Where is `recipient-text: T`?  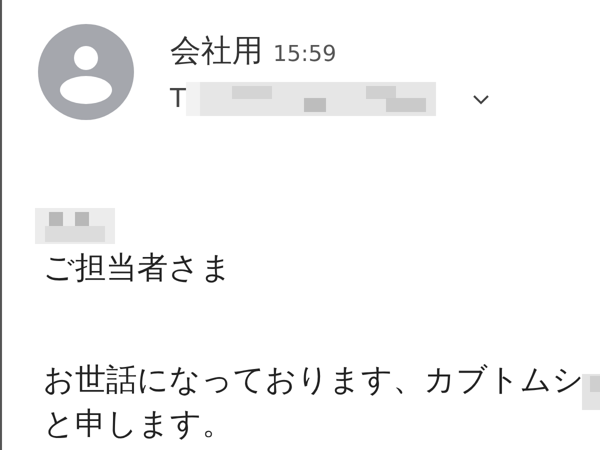
recipient-text: T is located at coordinates (178, 99).